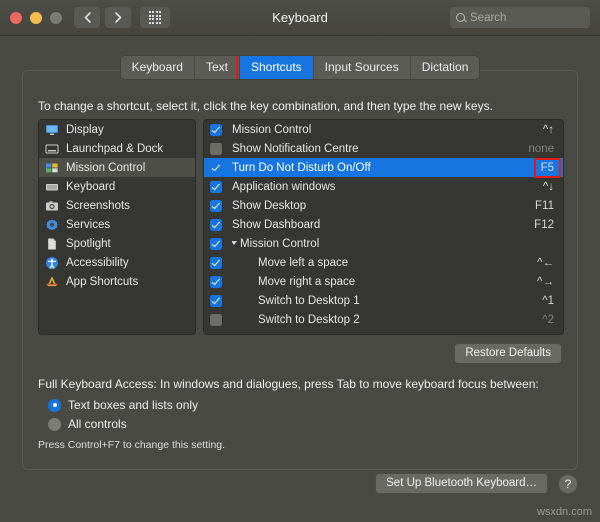 The width and height of the screenshot is (600, 522). Describe the element at coordinates (564, 512) in the screenshot. I see `watermark: wsxdn.com` at that location.